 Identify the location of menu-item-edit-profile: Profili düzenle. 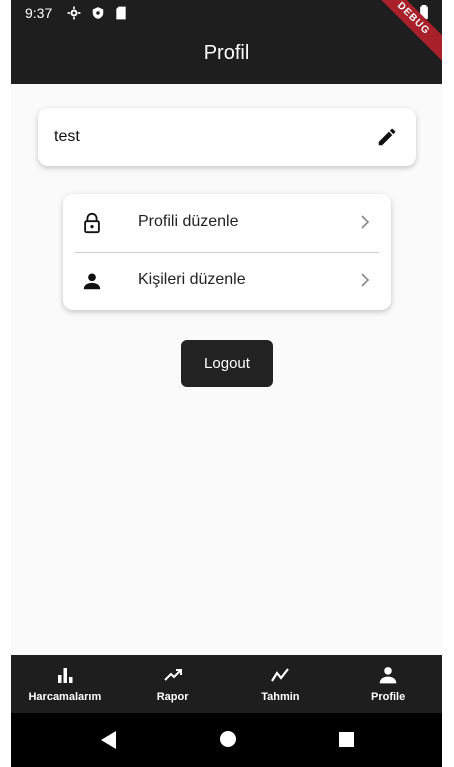
(227, 223).